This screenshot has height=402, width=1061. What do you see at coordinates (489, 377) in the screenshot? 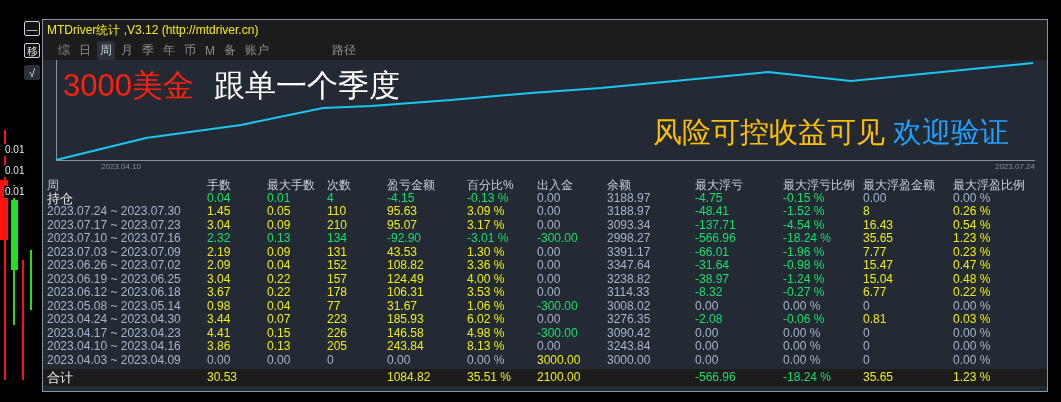
I see `table-cell: 35.51 %` at bounding box center [489, 377].